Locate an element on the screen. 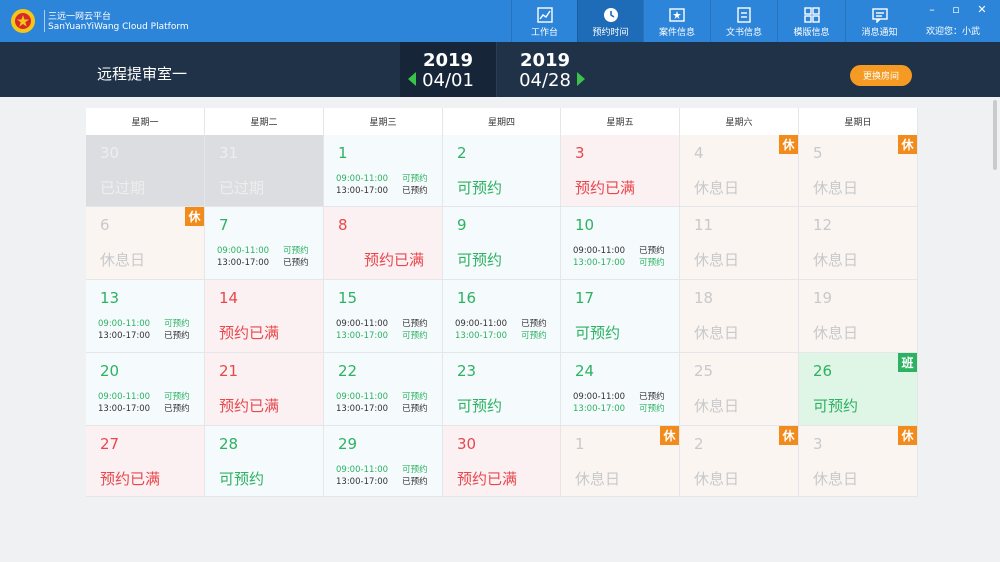 Image resolution: width=1000 pixels, height=562 pixels. calendar-day-cell: 17 可预约 is located at coordinates (620, 316).